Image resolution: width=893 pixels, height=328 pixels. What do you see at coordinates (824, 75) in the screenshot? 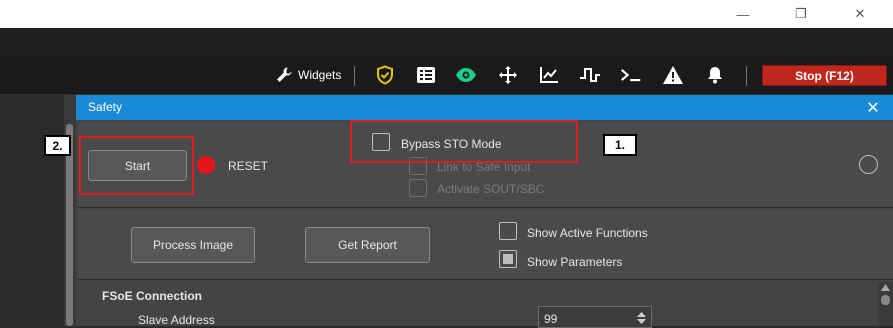
I see `stop-button: Stop (F12)` at bounding box center [824, 75].